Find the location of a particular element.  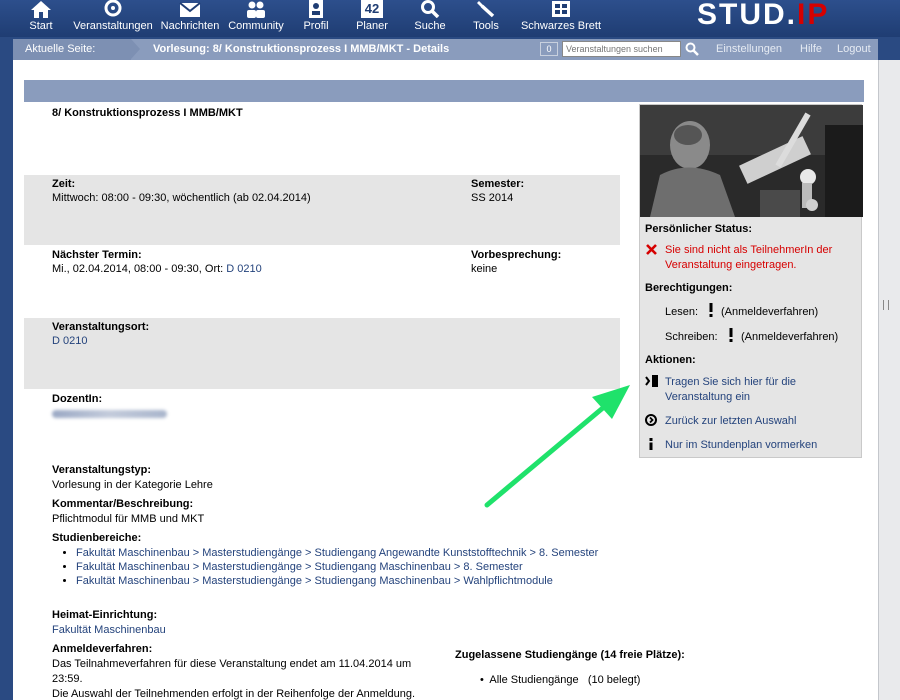

error-x-icon is located at coordinates (651, 249).